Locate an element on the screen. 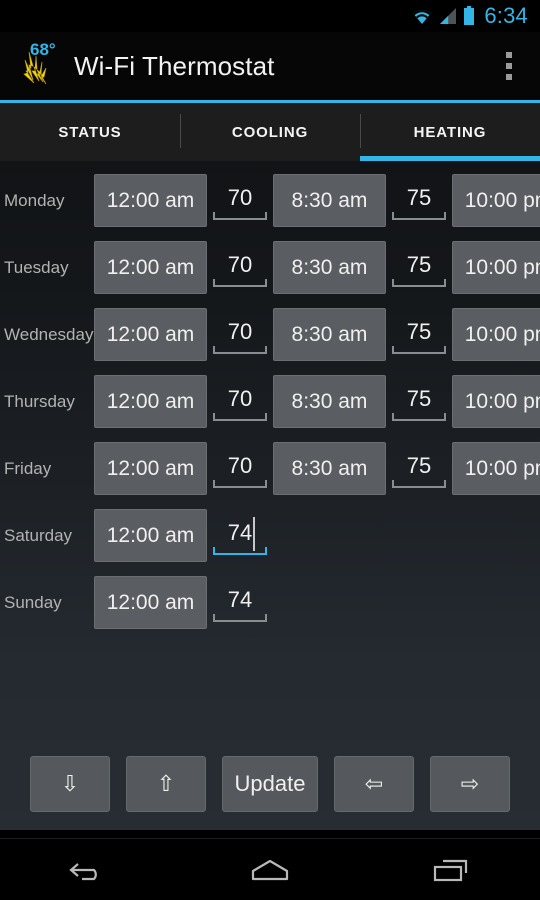 This screenshot has width=540, height=900. action-bar: 68° Wi-Fi Thermostat is located at coordinates (270, 66).